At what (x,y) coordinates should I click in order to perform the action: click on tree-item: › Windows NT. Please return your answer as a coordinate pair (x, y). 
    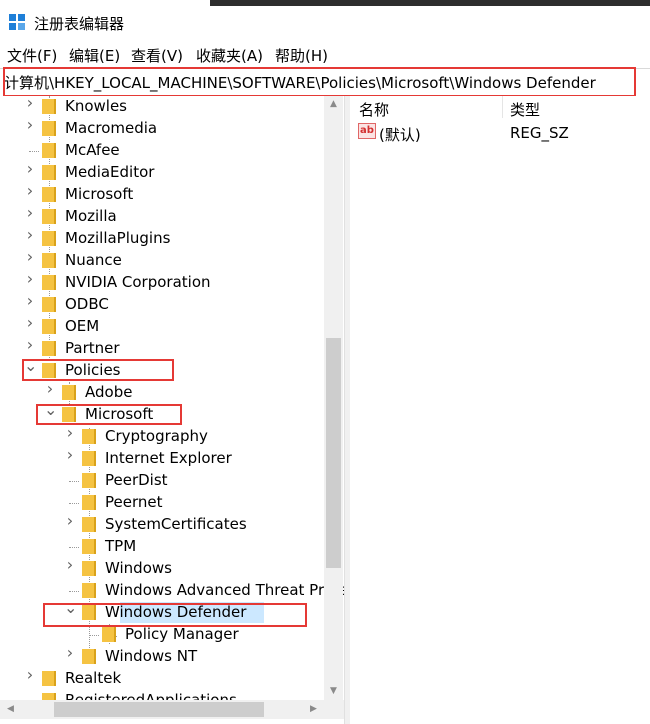
    Looking at the image, I should click on (165, 656).